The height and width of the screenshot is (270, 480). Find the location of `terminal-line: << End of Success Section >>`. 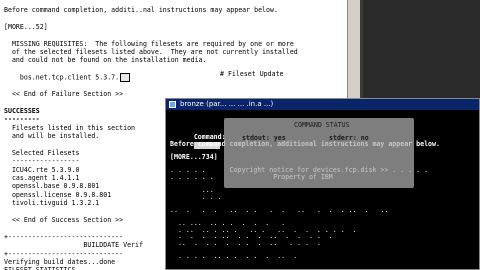

terminal-line: << End of Success Section >> is located at coordinates (64, 220).